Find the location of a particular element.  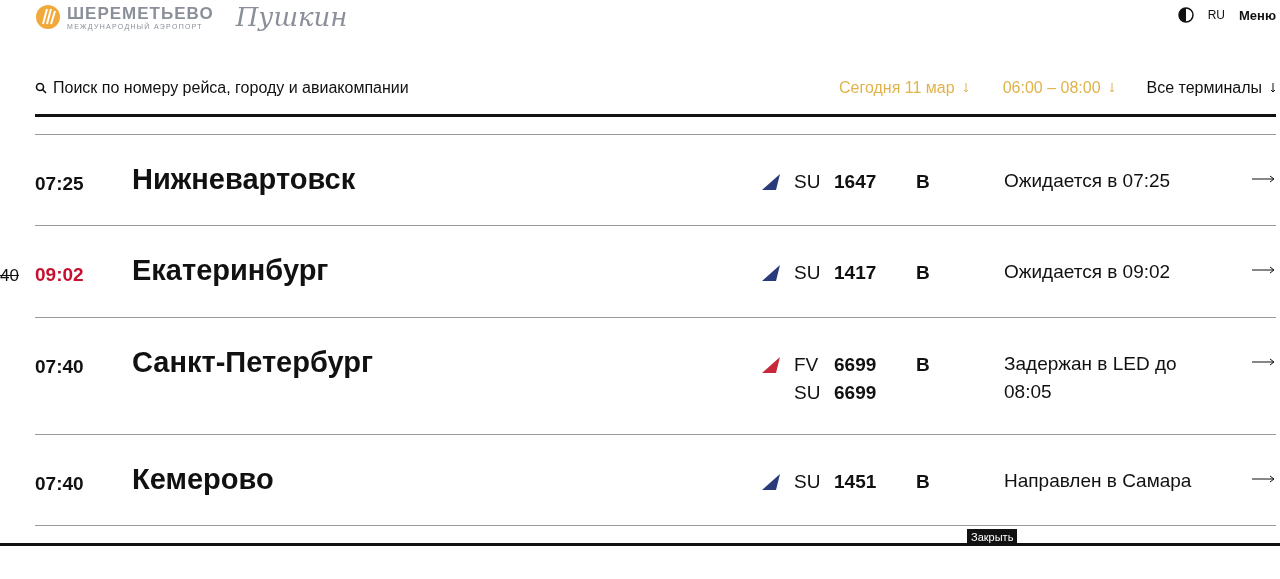

logo-title: ШЕРЕМЕТЬЕВО is located at coordinates (140, 13).